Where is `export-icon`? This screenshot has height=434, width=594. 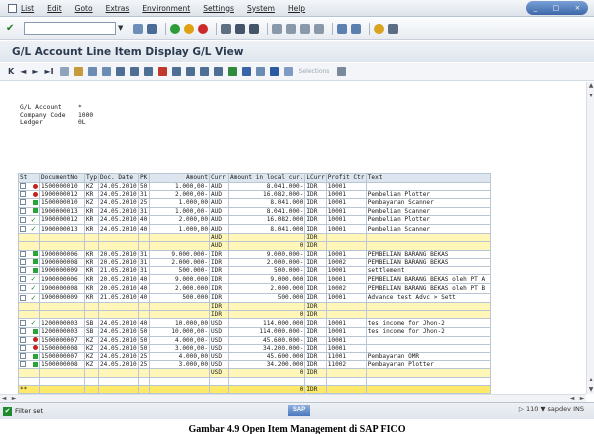
export-icon is located at coordinates (218, 71).